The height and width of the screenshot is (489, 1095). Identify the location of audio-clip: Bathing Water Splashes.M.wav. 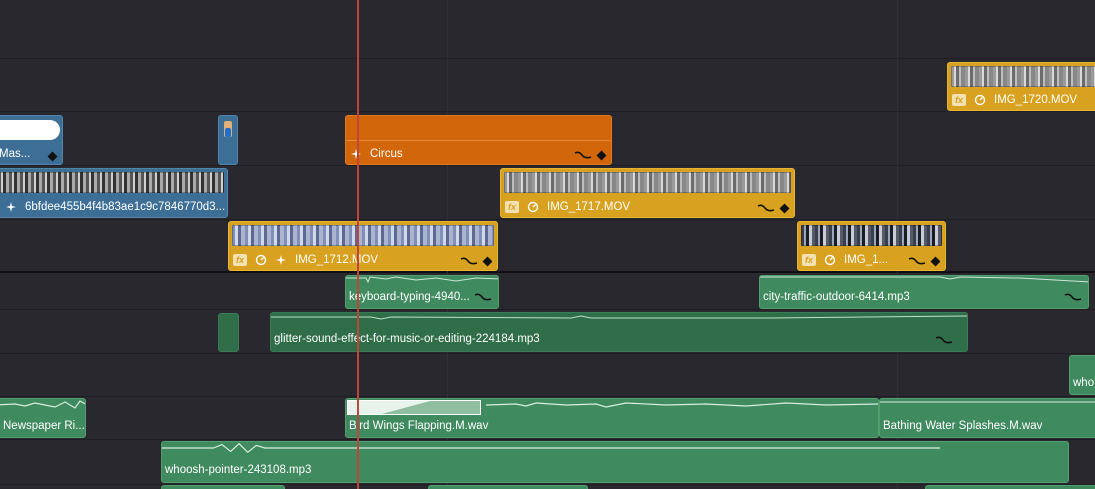
(987, 418).